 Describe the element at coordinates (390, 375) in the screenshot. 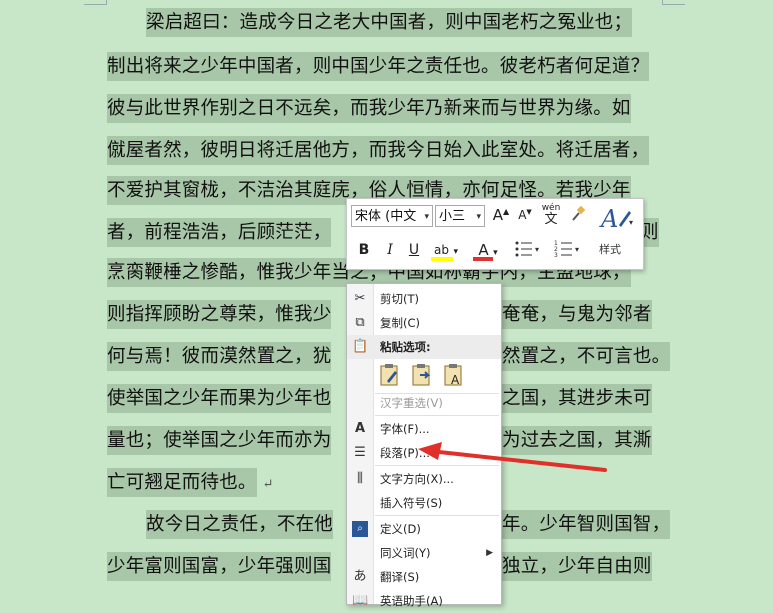

I see `paste-keep-formatting-icon` at that location.